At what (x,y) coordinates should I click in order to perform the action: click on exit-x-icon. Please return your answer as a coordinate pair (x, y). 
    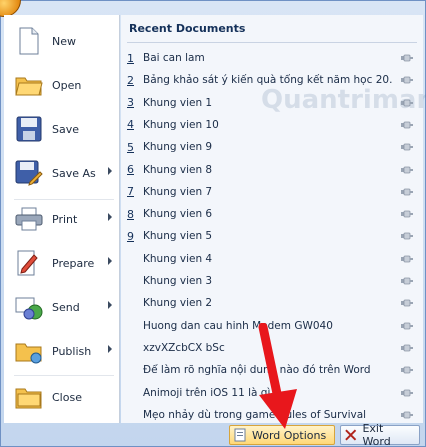
    Looking at the image, I should click on (351, 435).